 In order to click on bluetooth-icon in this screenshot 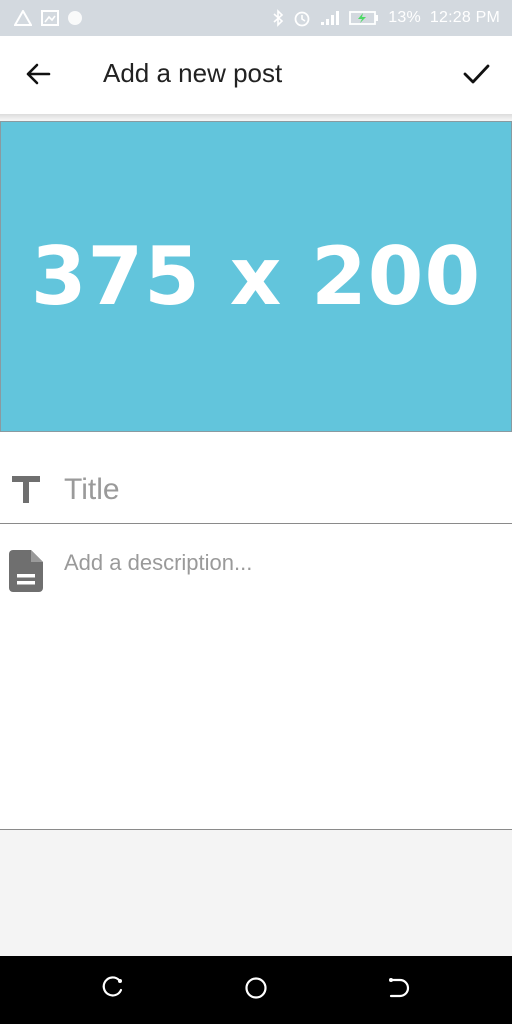, I will do `click(278, 18)`.